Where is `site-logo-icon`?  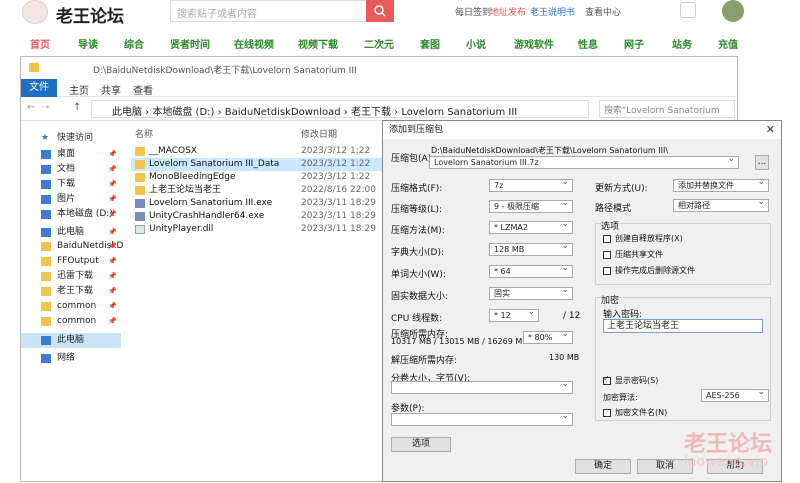 site-logo-icon is located at coordinates (35, 12).